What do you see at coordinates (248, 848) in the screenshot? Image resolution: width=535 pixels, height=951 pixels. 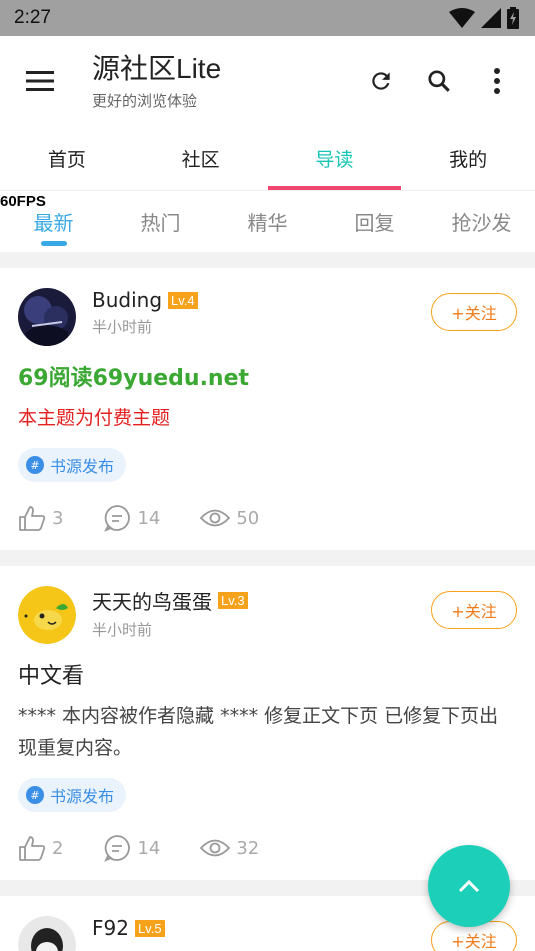 I see `view-count: 32` at bounding box center [248, 848].